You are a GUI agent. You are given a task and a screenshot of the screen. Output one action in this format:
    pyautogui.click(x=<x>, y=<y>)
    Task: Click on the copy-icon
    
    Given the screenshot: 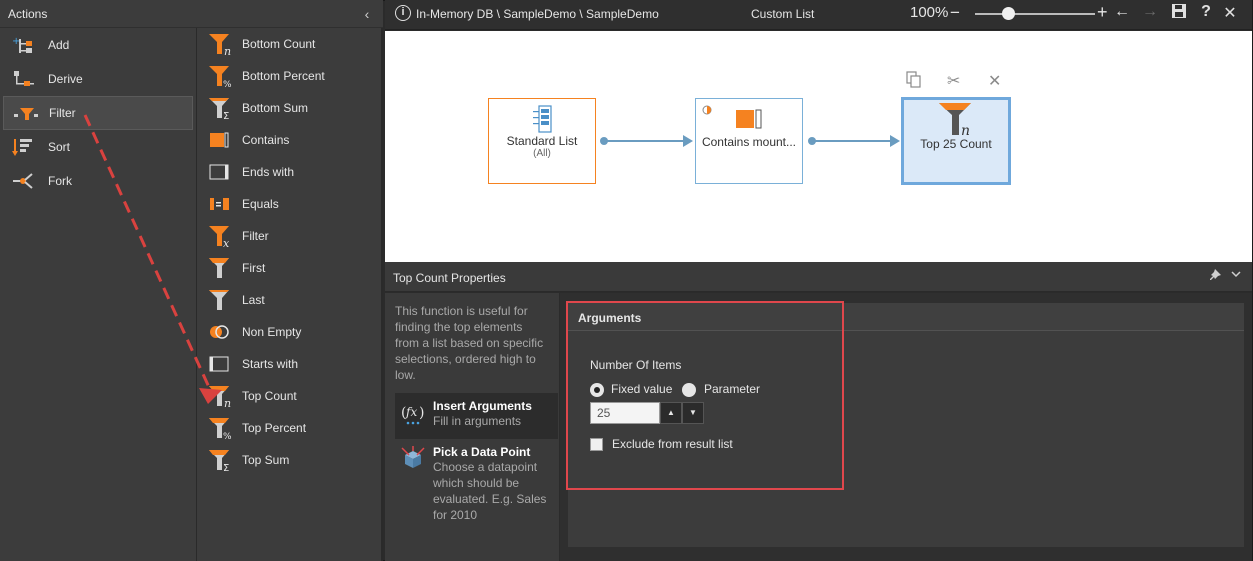 What is the action you would take?
    pyautogui.click(x=914, y=82)
    